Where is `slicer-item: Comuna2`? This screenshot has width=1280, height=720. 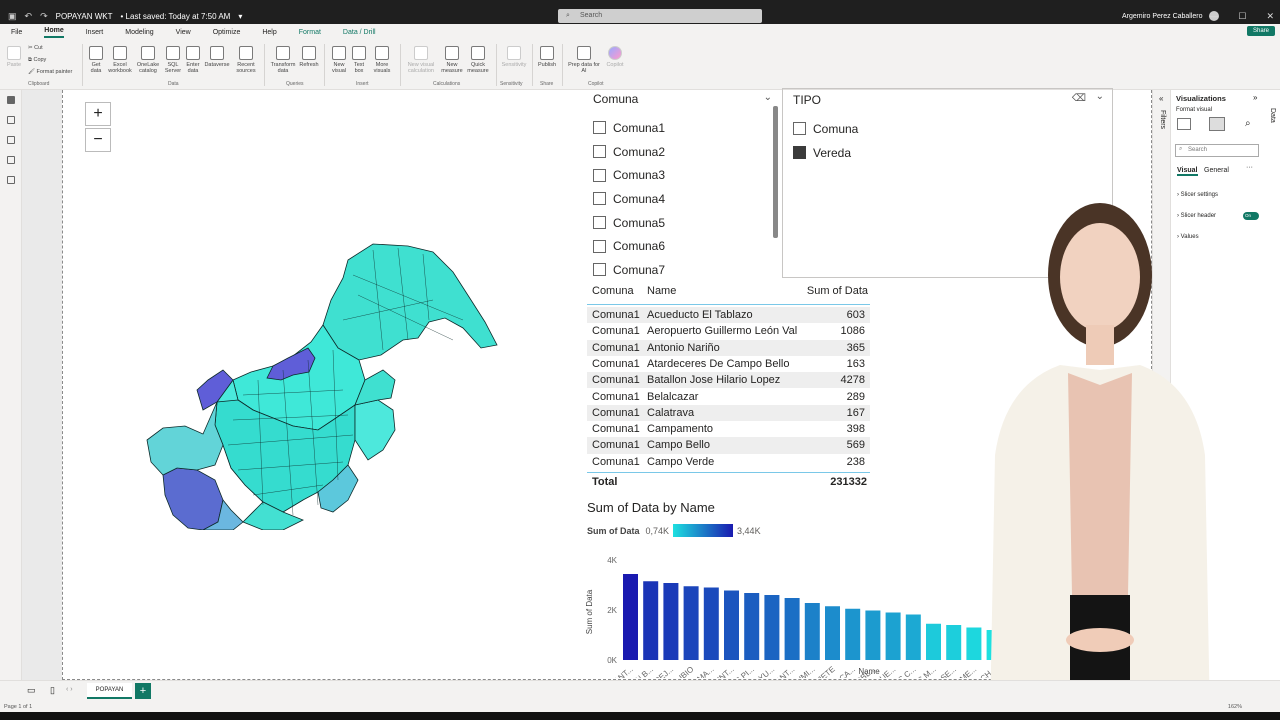 slicer-item: Comuna2 is located at coordinates (685, 152).